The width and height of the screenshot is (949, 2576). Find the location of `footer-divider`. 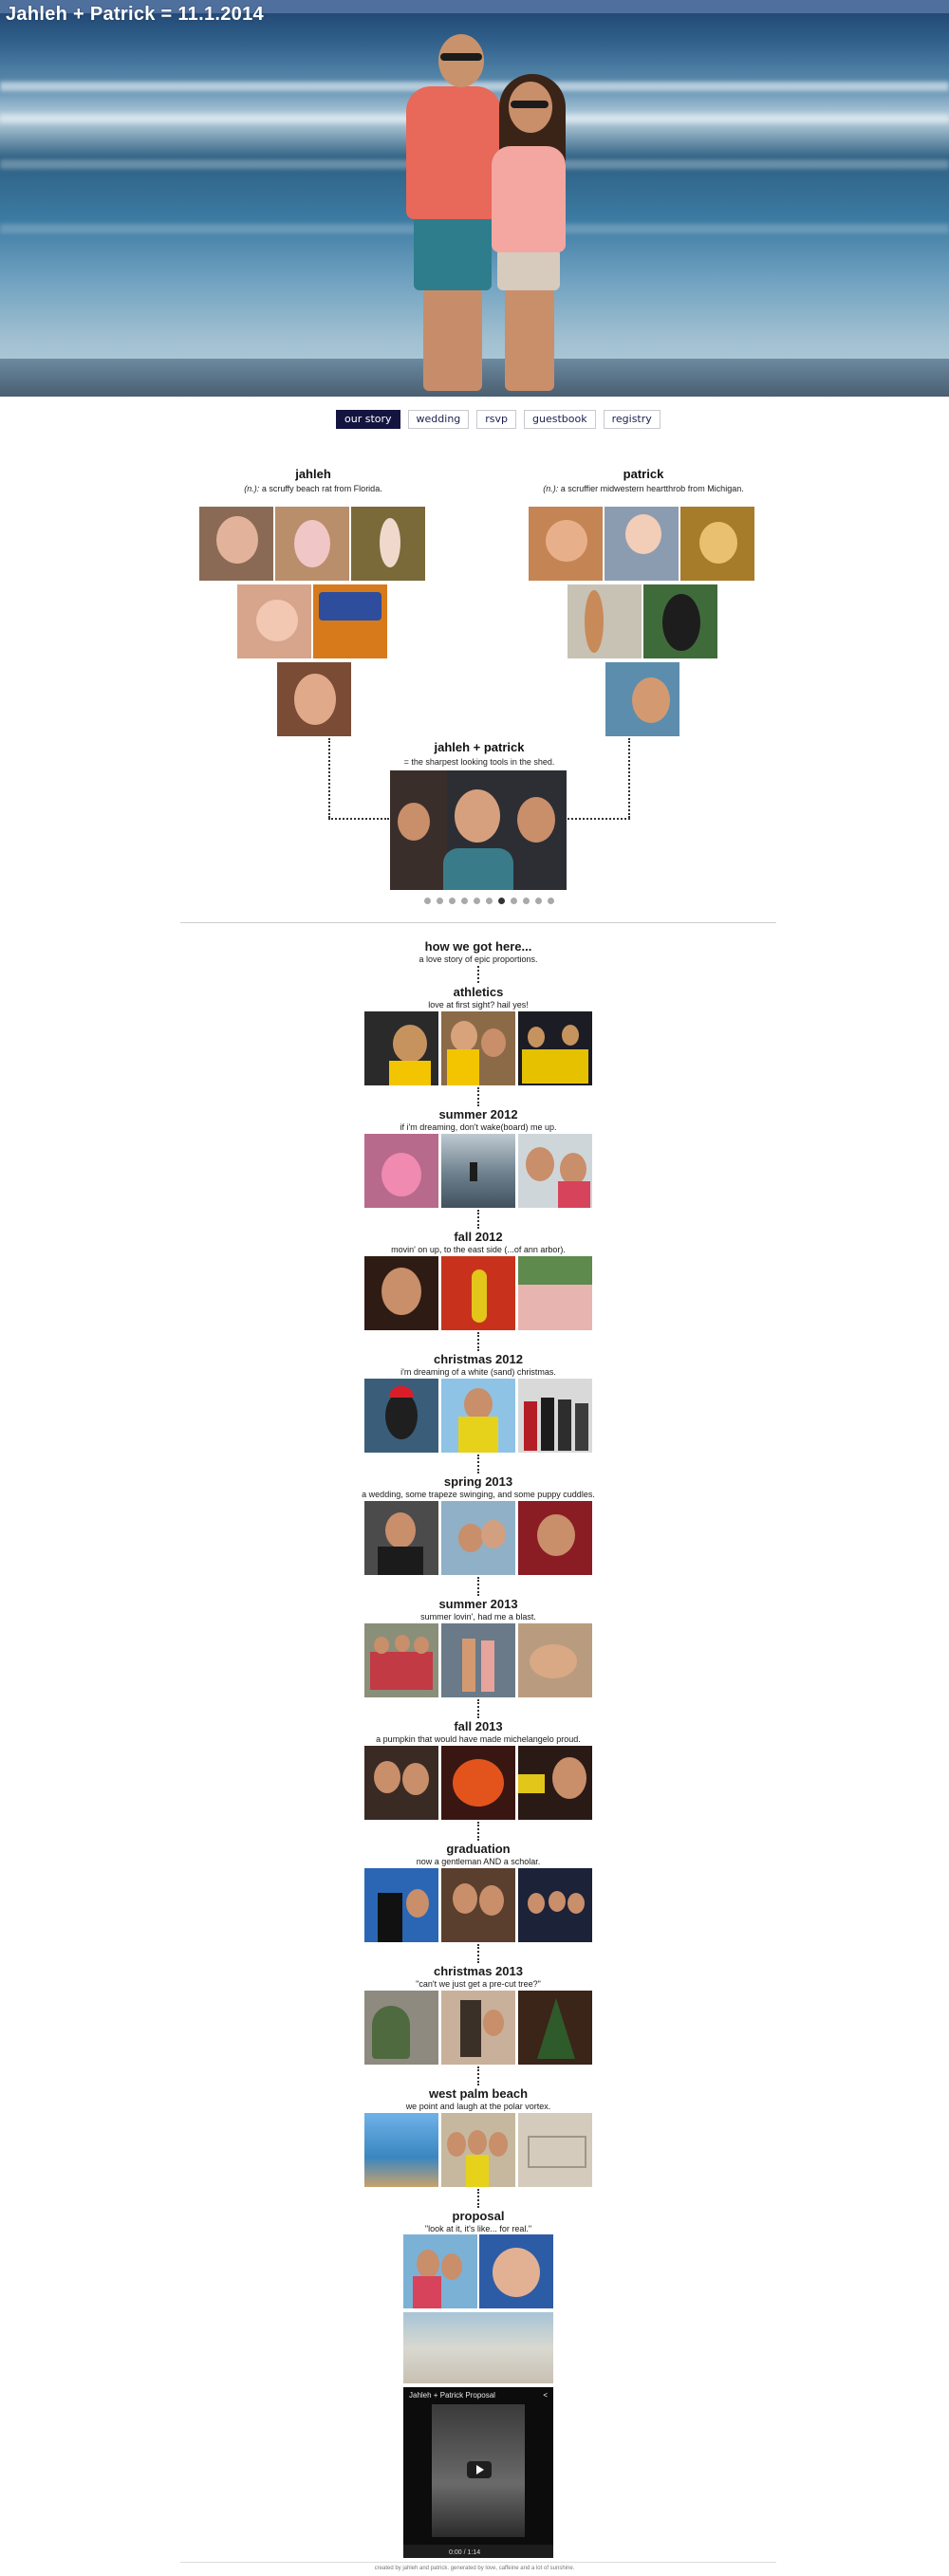

footer-divider is located at coordinates (478, 2562).